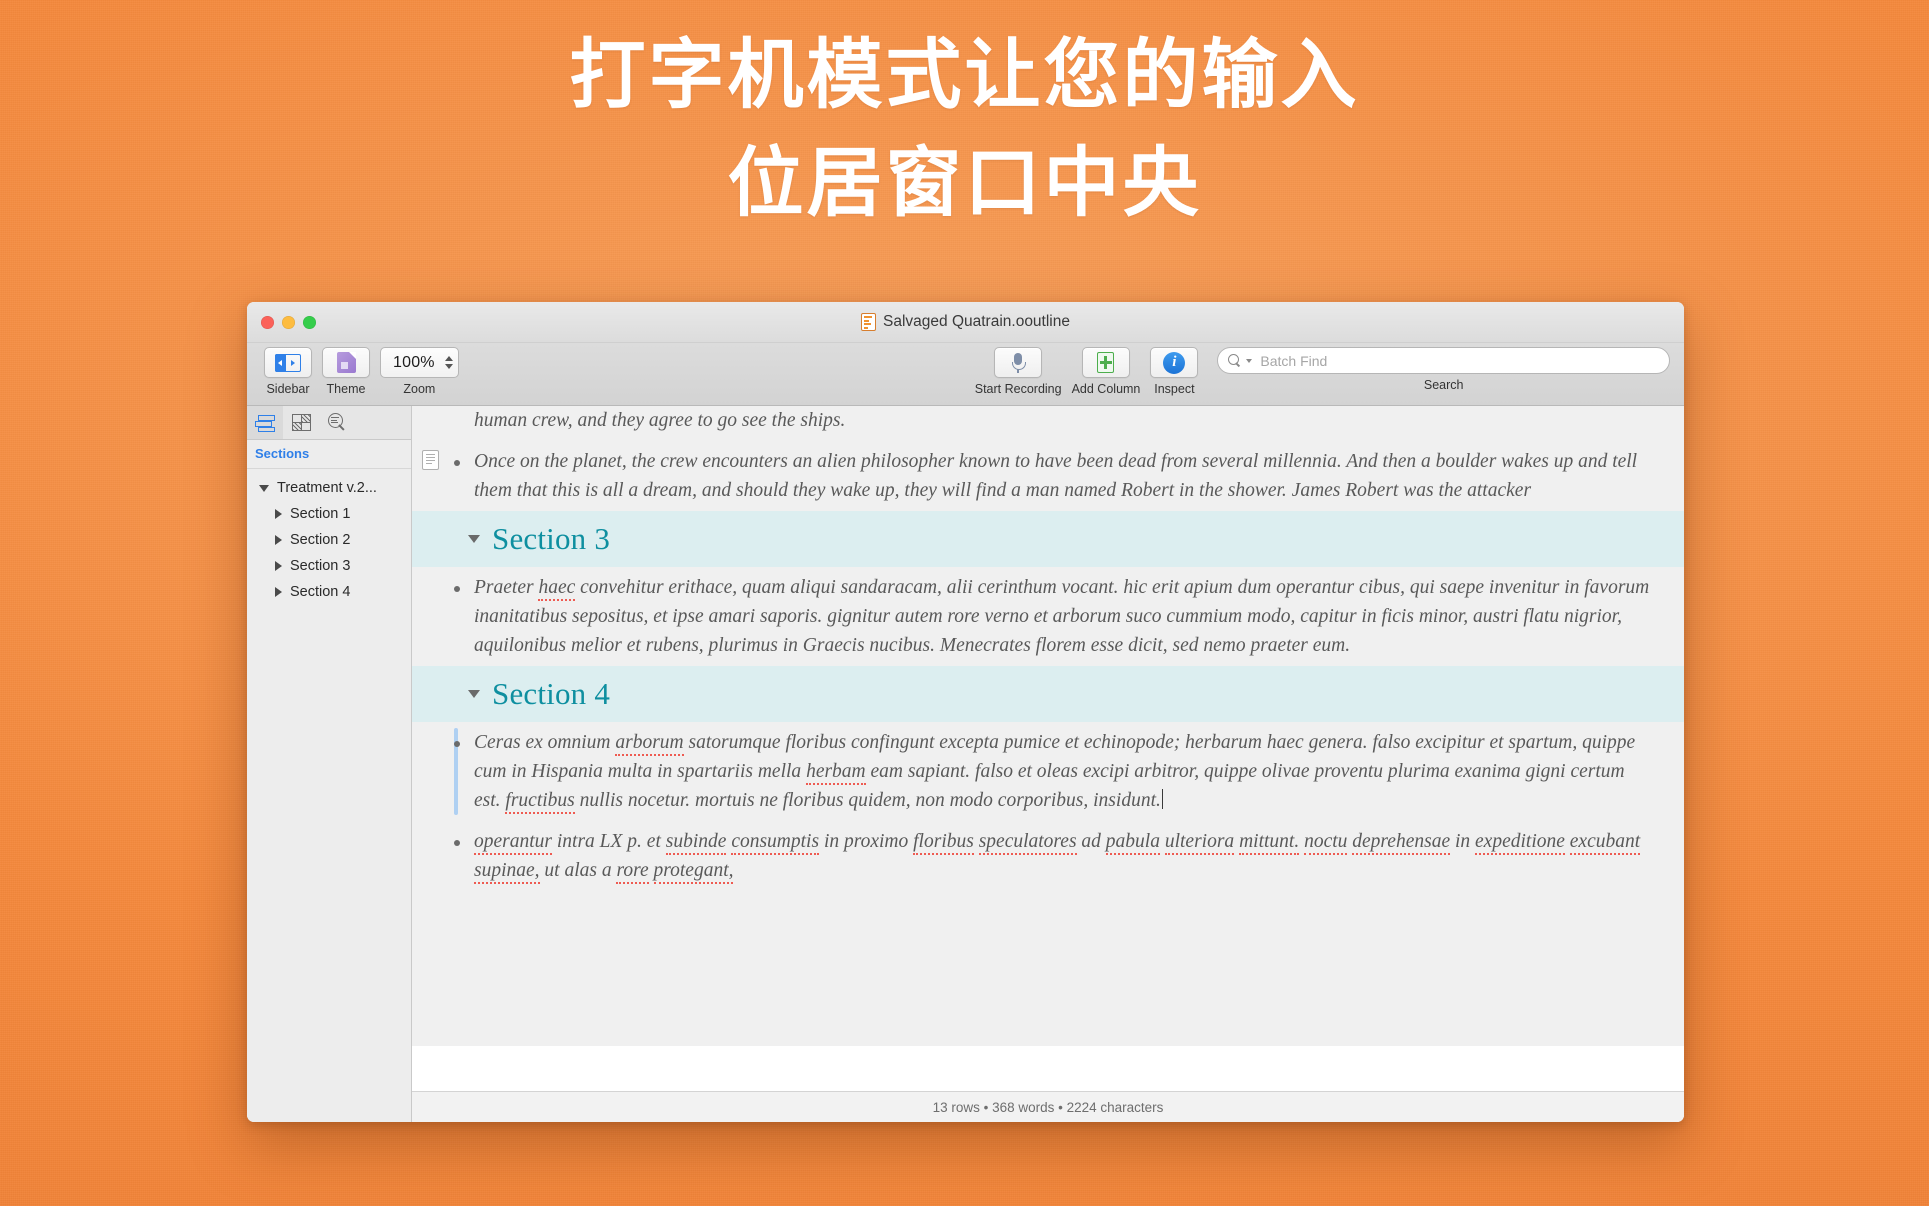  What do you see at coordinates (551, 538) in the screenshot?
I see `section-title-3: Section 3` at bounding box center [551, 538].